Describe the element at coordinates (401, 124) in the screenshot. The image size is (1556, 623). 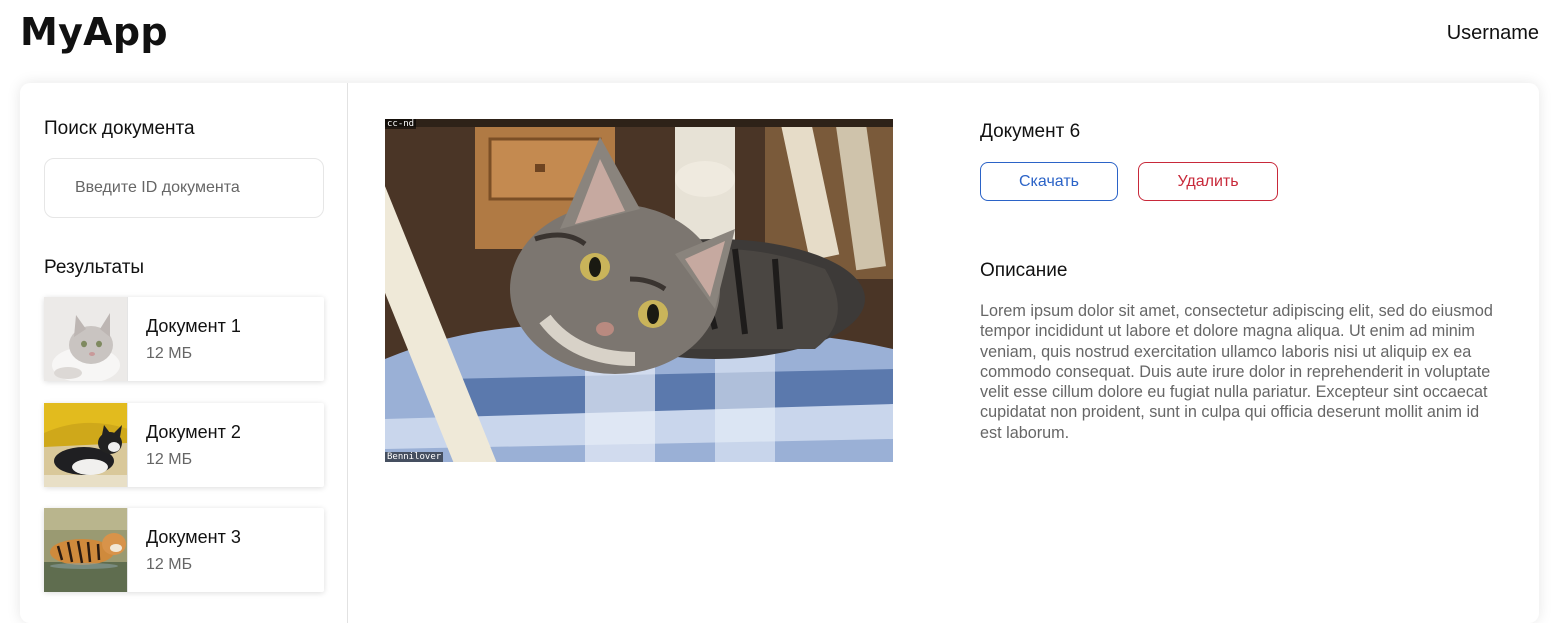
I see `photo-license-tag: cc-nd` at that location.